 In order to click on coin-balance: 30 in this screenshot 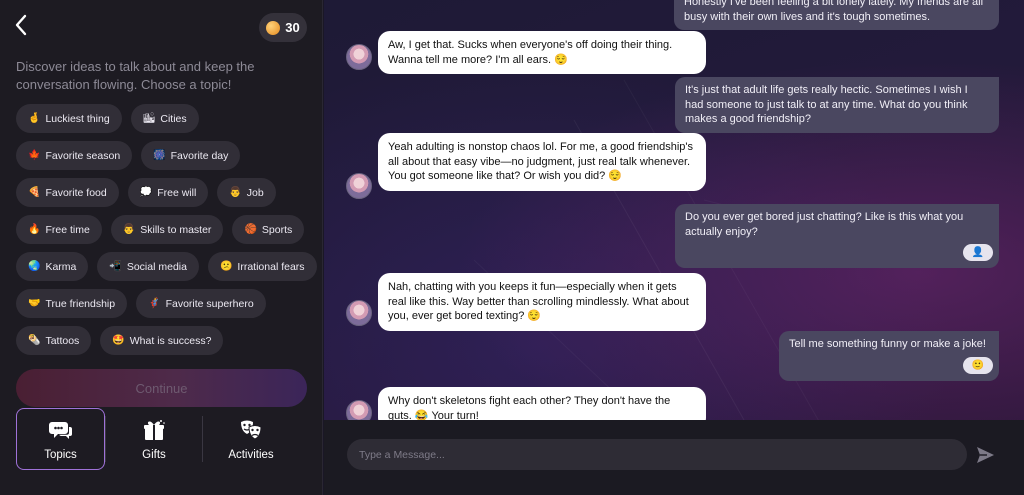, I will do `click(283, 27)`.